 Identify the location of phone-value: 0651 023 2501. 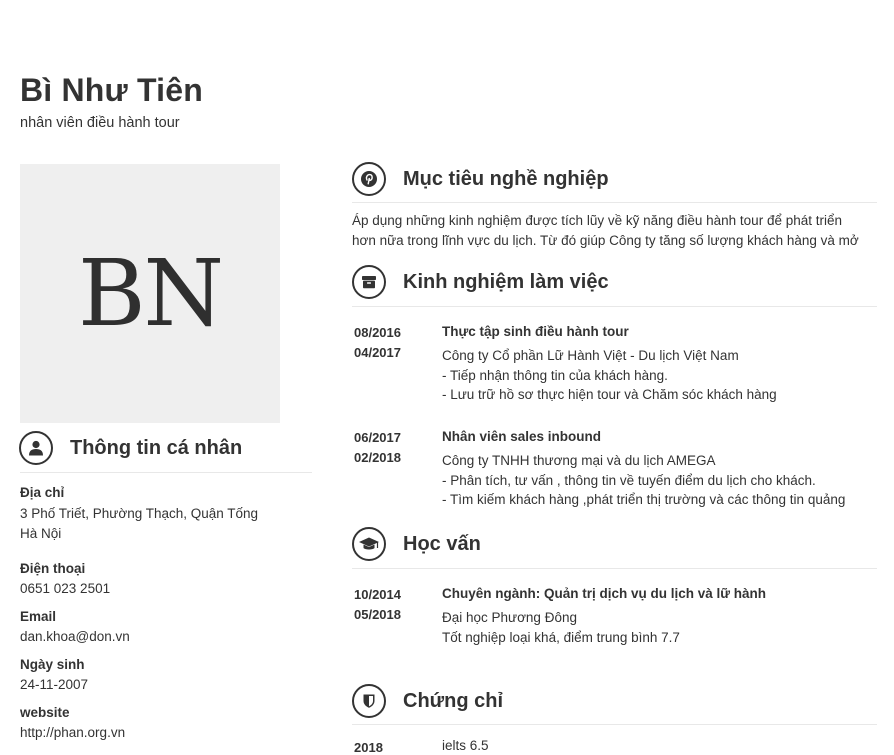
(65, 588).